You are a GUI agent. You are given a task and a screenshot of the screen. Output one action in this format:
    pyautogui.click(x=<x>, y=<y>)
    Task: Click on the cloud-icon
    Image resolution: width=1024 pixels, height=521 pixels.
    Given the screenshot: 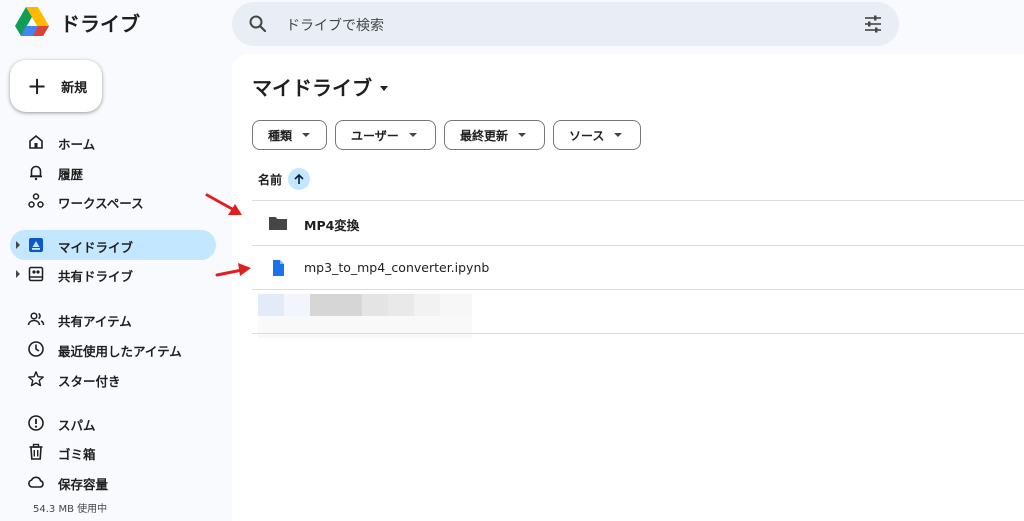 What is the action you would take?
    pyautogui.click(x=36, y=482)
    